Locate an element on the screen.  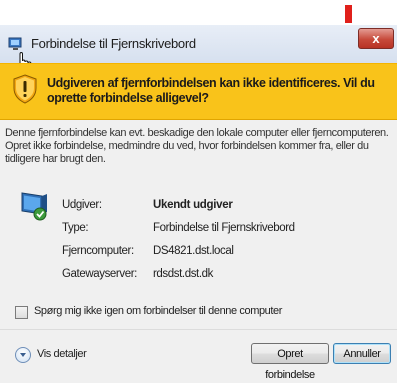
window-title: Forbindelse til Fjernskrivebord is located at coordinates (113, 43).